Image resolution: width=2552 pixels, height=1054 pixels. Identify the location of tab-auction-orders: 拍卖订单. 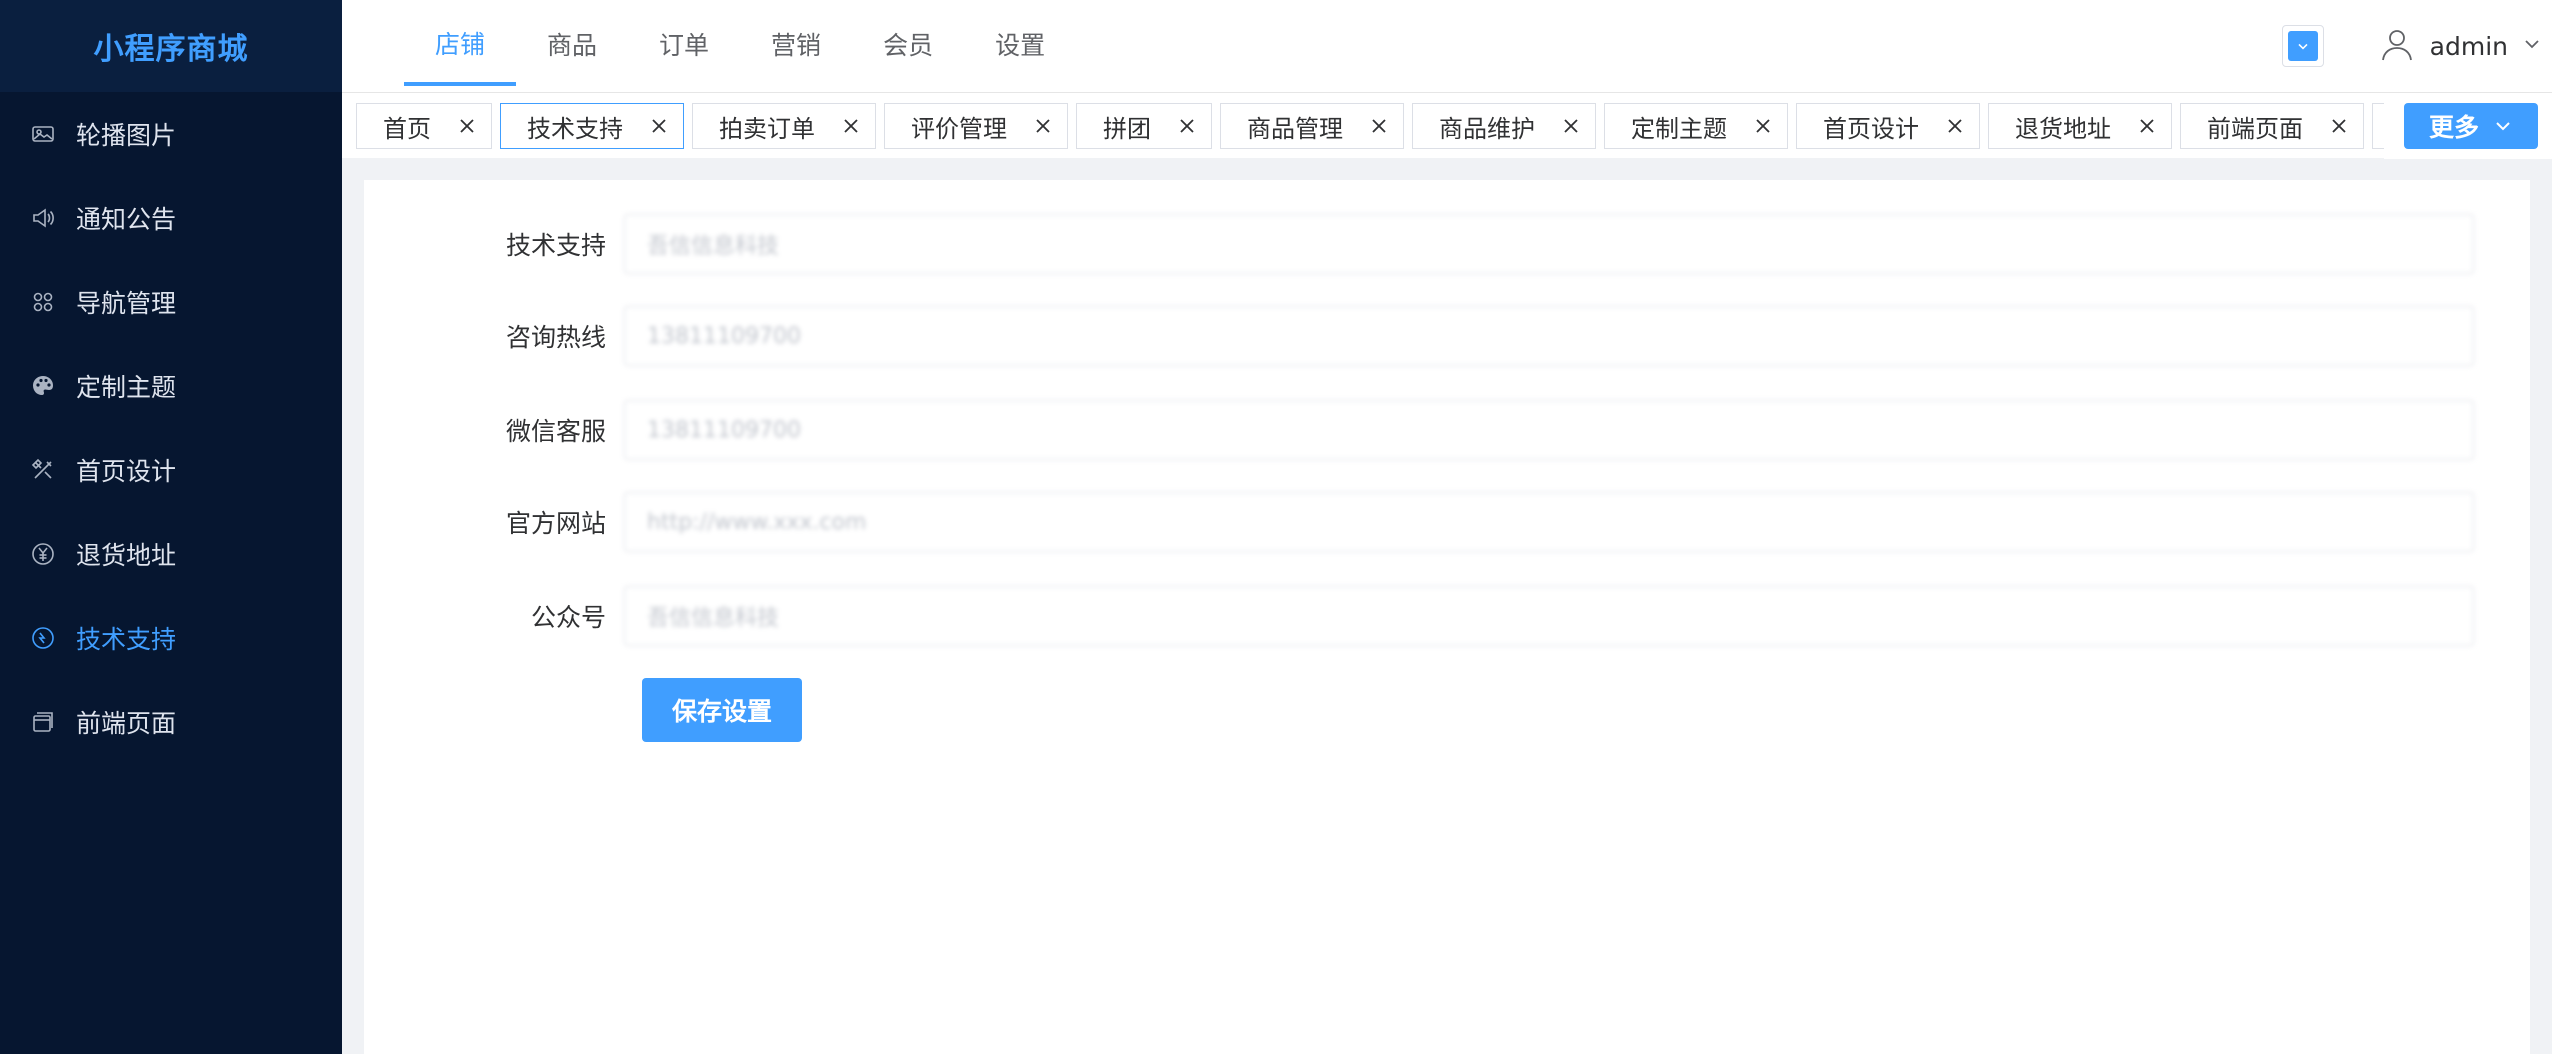
(784, 126).